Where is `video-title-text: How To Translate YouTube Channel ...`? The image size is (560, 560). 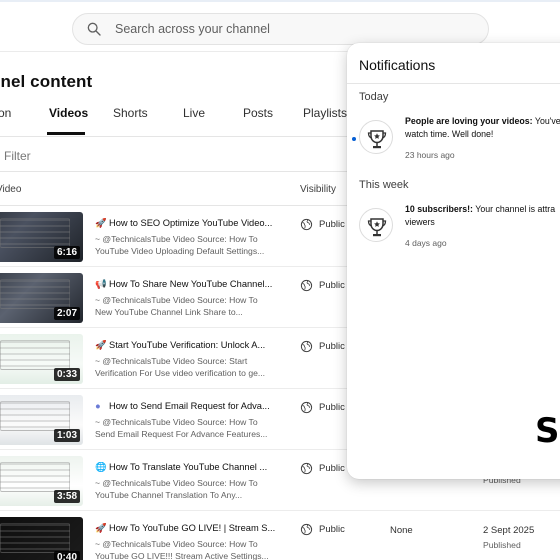
video-title-text: How To Translate YouTube Channel ... is located at coordinates (188, 467).